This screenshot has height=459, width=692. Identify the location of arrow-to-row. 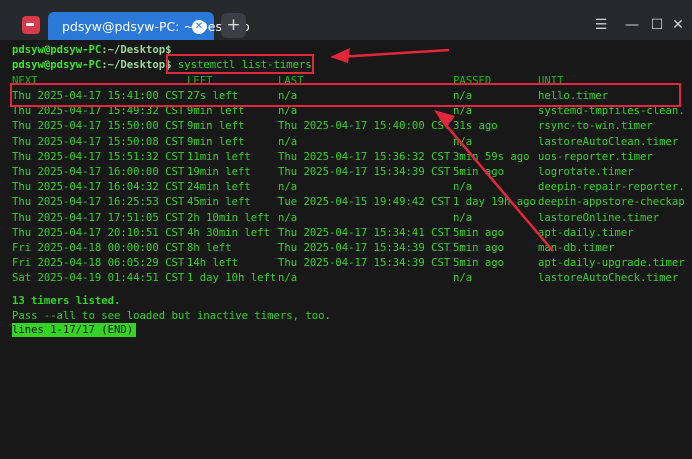
(496, 184).